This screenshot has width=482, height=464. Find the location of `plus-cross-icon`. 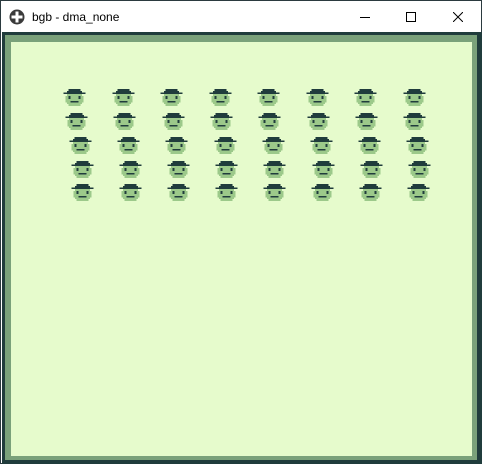

plus-cross-icon is located at coordinates (17, 17).